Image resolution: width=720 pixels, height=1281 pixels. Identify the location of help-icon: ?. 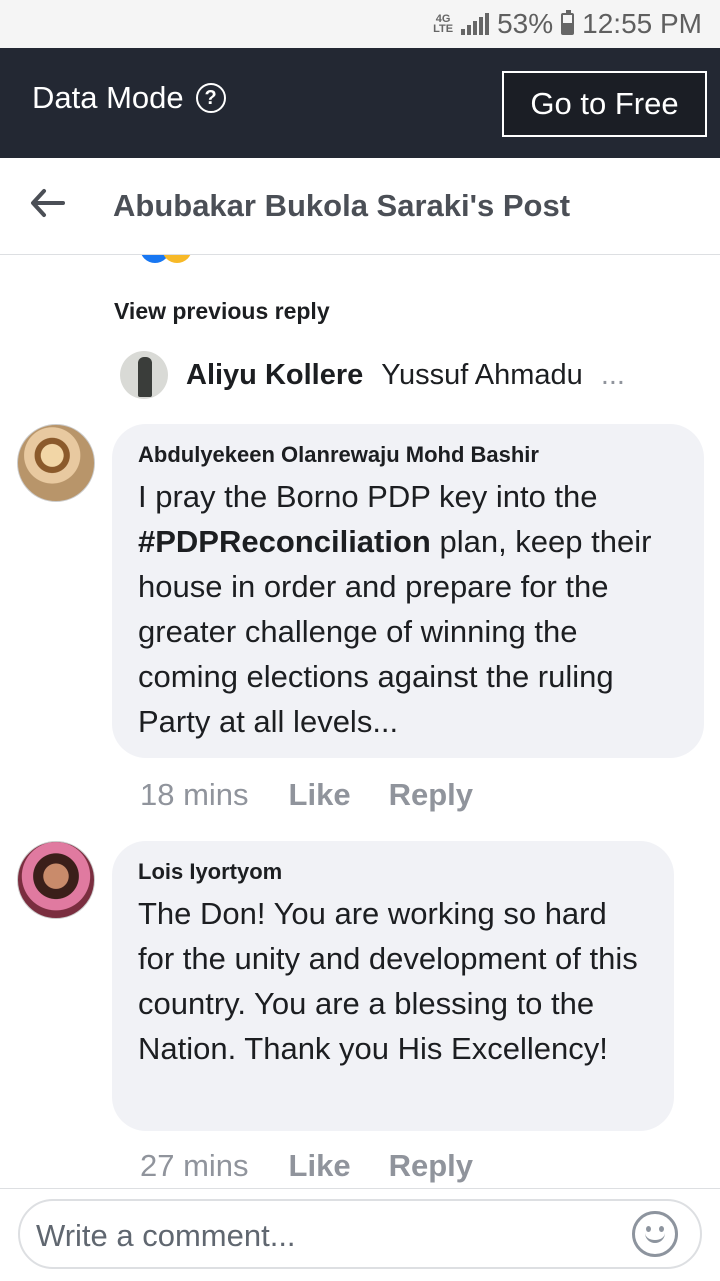
(210, 98).